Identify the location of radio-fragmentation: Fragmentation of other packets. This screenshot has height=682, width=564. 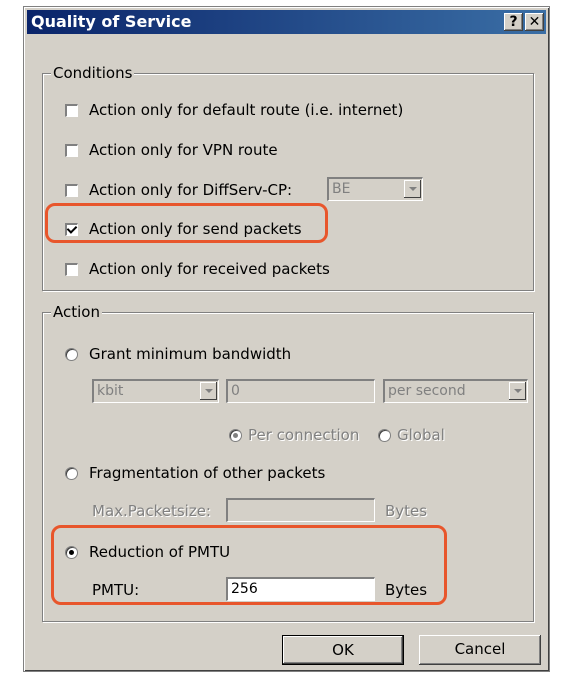
(195, 473).